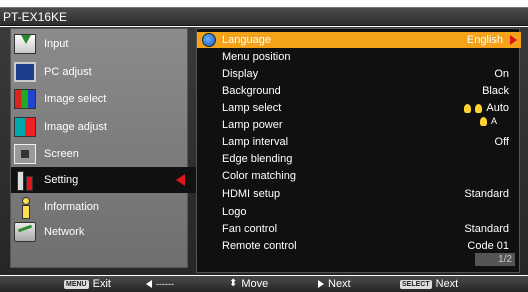 Image resolution: width=528 pixels, height=292 pixels. What do you see at coordinates (359, 246) in the screenshot?
I see `setting-row-remote-control: Remote control Code 01` at bounding box center [359, 246].